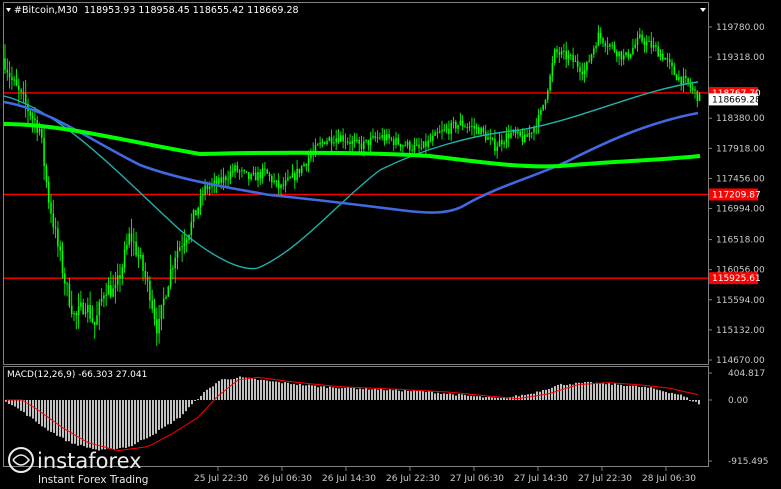  What do you see at coordinates (738, 418) in the screenshot?
I see `macd-axis: 404.817 0.00 -915.495` at bounding box center [738, 418].